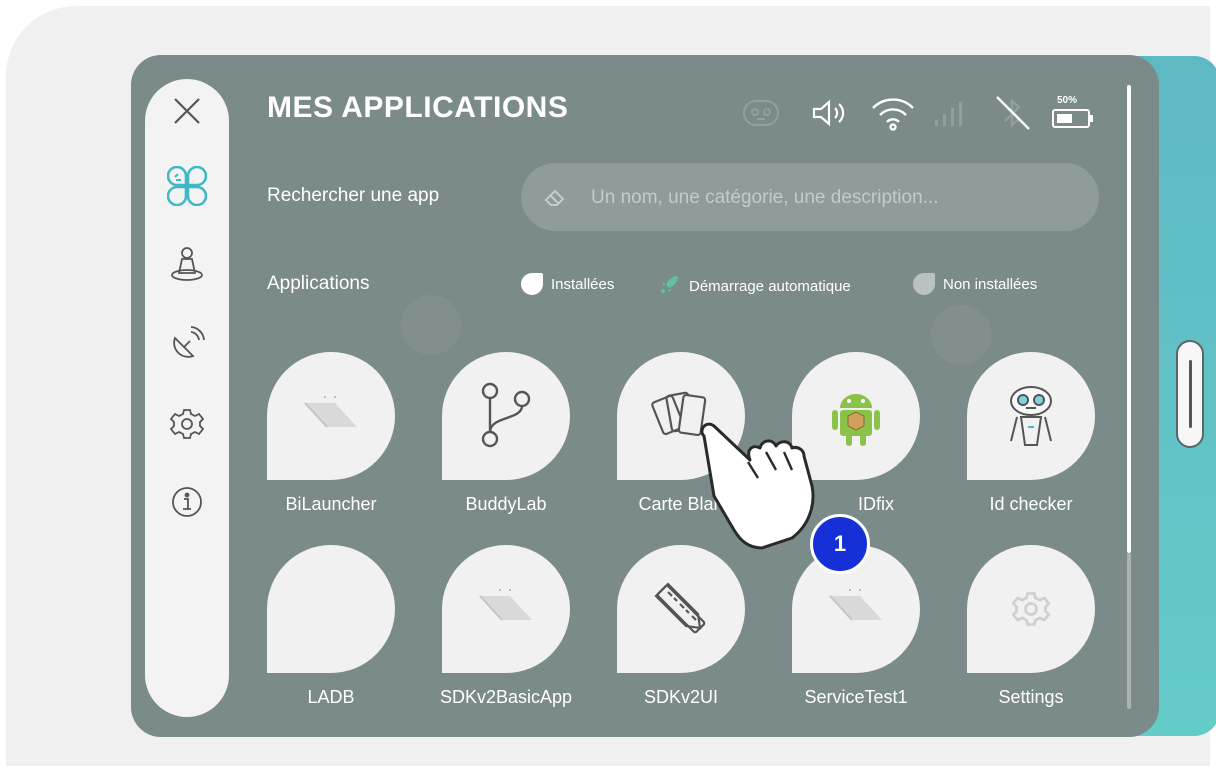 This screenshot has width=1216, height=773. Describe the element at coordinates (187, 186) in the screenshot. I see `apps-icon` at that location.